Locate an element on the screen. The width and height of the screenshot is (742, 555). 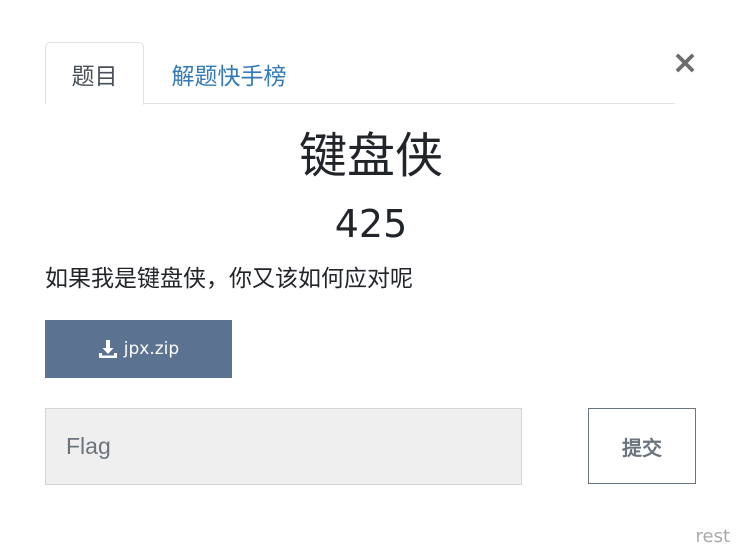
submit-button: 提交 is located at coordinates (642, 446).